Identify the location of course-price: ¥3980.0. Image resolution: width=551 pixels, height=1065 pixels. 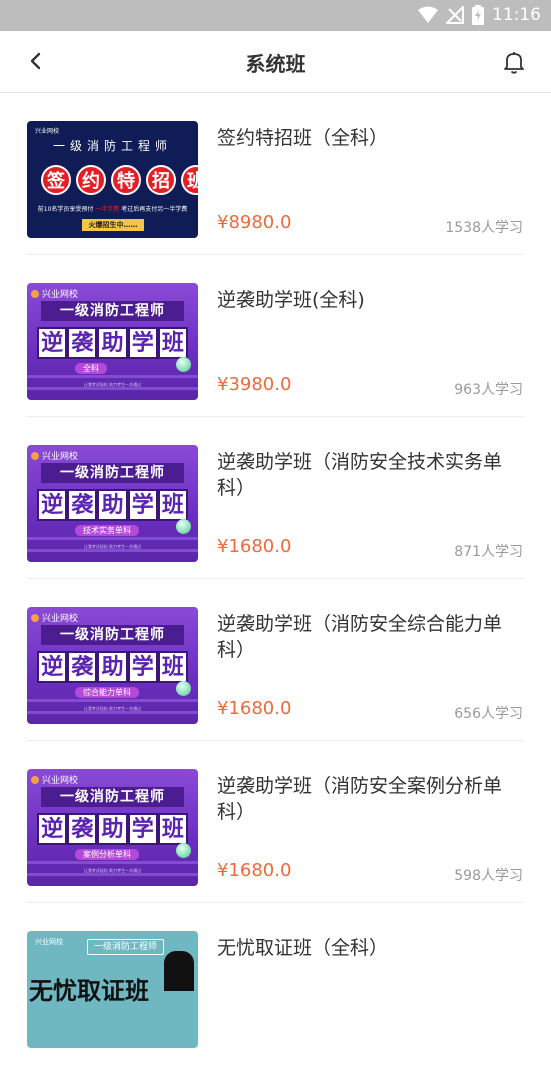
(254, 384).